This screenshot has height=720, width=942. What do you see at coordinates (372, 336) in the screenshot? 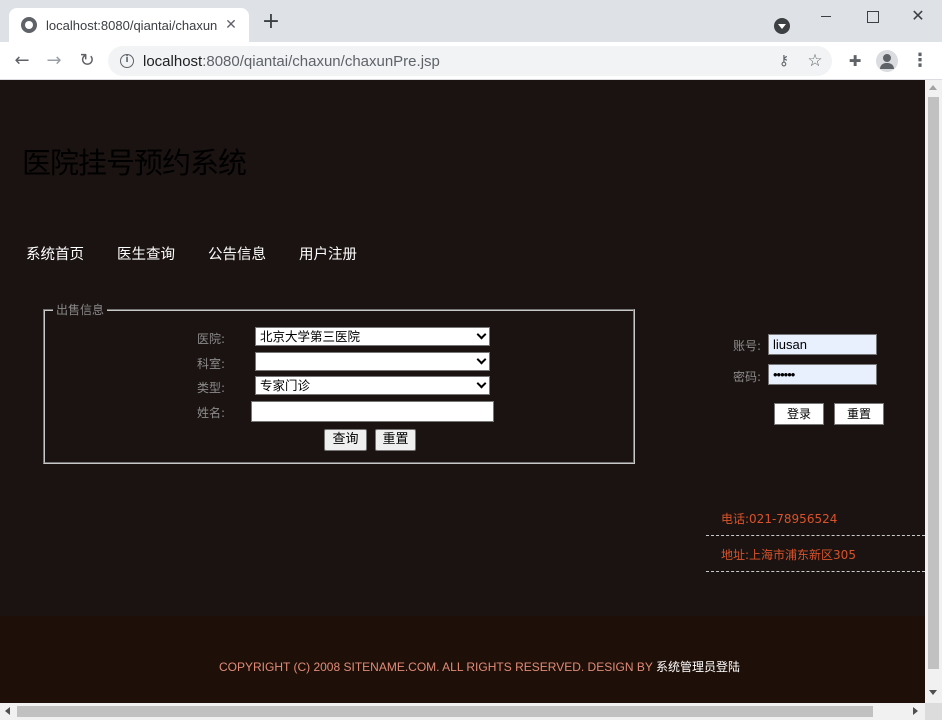
I see `hospital-select: 北京大学第三医院` at bounding box center [372, 336].